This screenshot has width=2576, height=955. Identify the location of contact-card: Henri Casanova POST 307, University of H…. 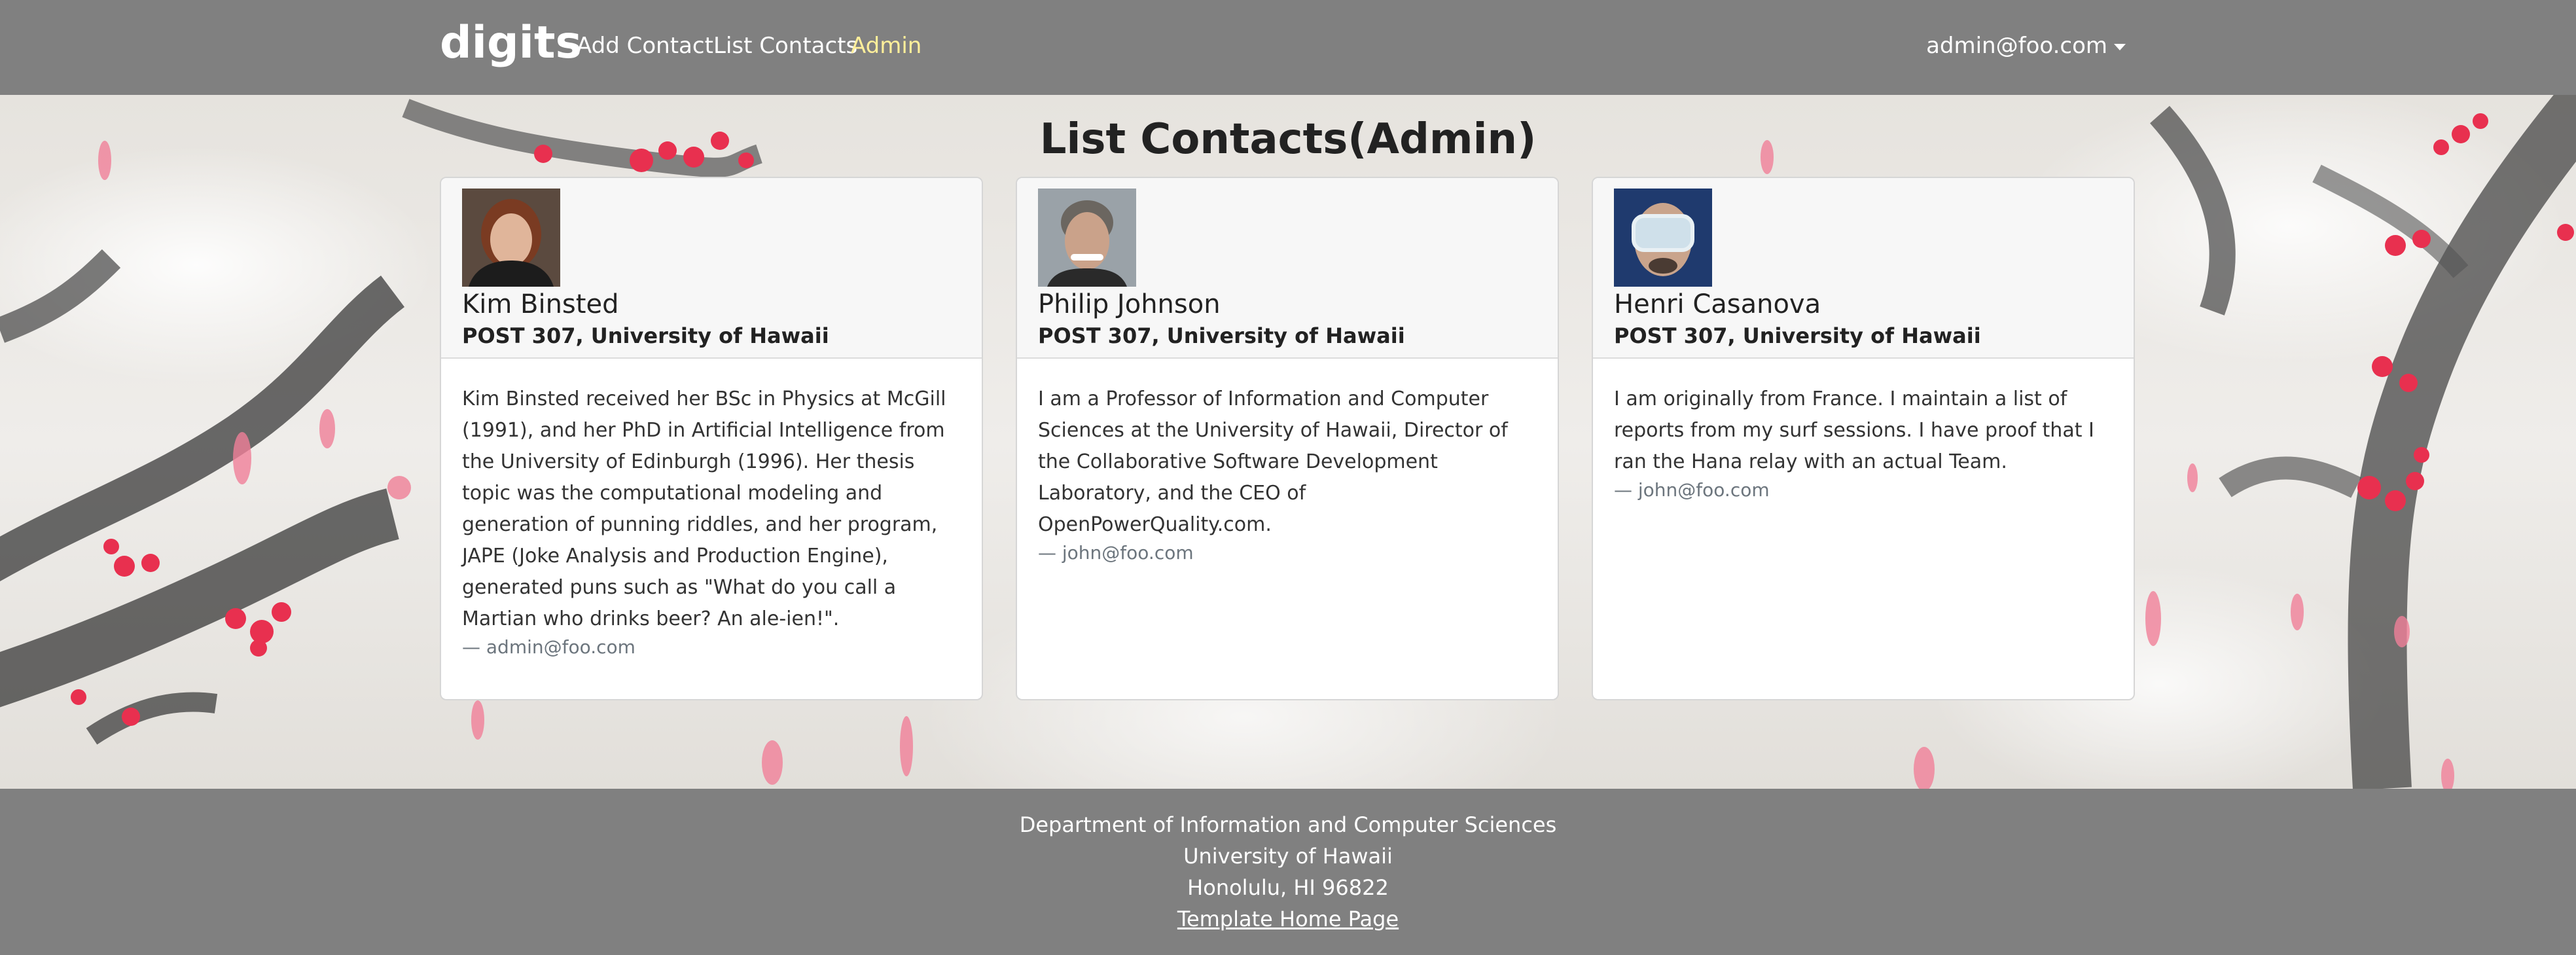
(1863, 438).